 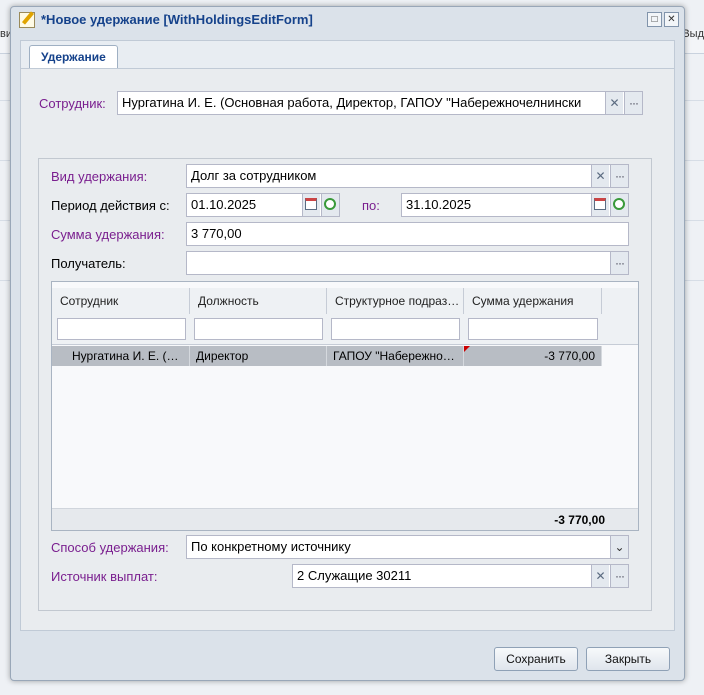 I want to click on withholding-type-label: Вид удержания:, so click(x=99, y=176).